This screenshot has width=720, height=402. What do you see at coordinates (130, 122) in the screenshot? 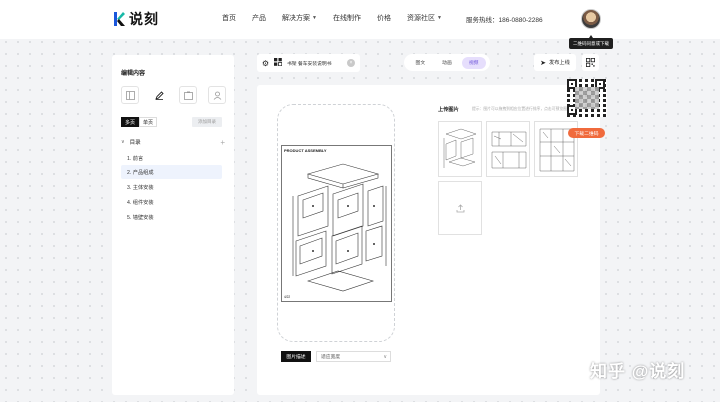
I see `multi-page-button: 多页` at bounding box center [130, 122].